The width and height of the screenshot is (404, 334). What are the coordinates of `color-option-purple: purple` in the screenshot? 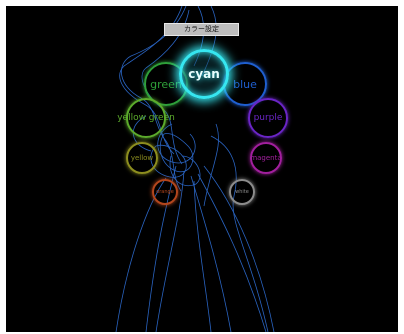 It's located at (268, 118).